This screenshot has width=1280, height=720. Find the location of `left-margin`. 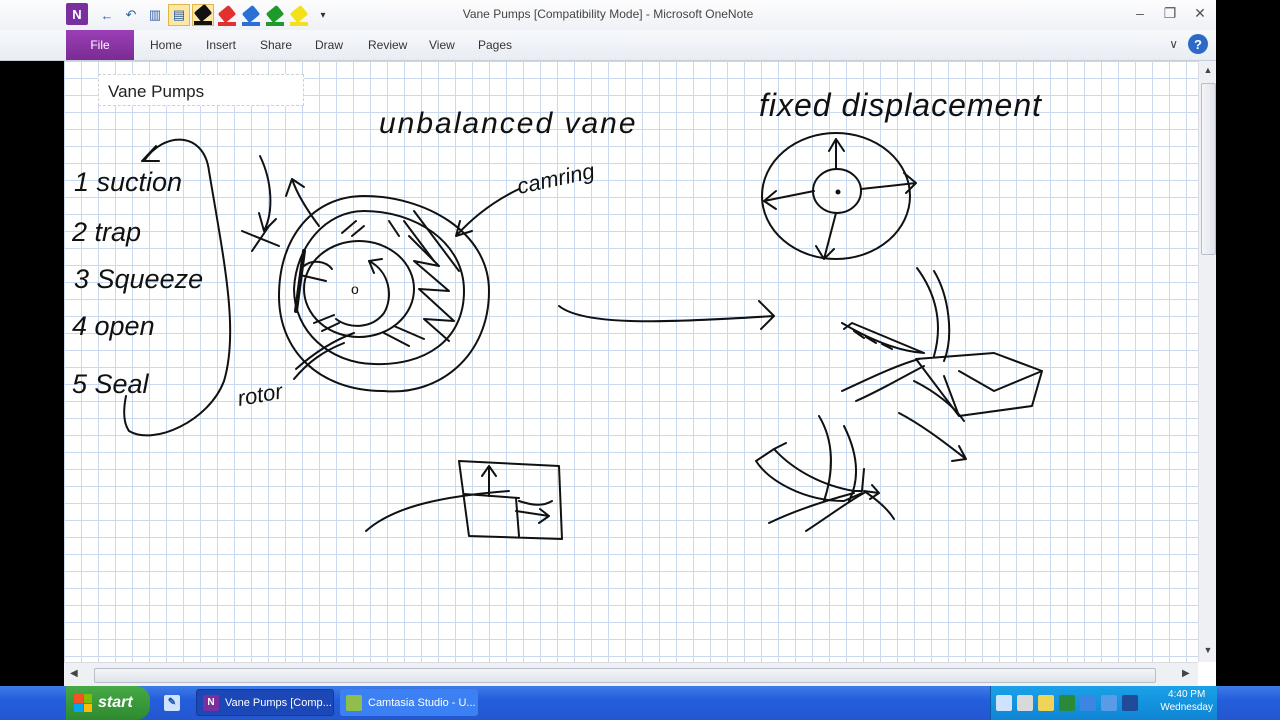

left-margin is located at coordinates (32, 373).